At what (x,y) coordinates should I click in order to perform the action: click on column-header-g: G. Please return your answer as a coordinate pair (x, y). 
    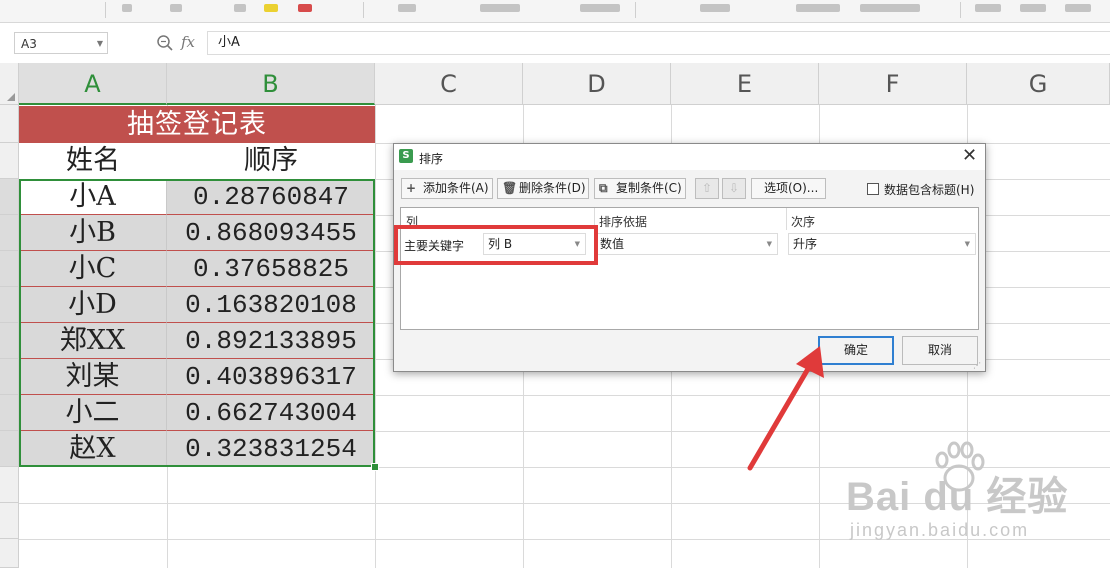
    Looking at the image, I should click on (1038, 84).